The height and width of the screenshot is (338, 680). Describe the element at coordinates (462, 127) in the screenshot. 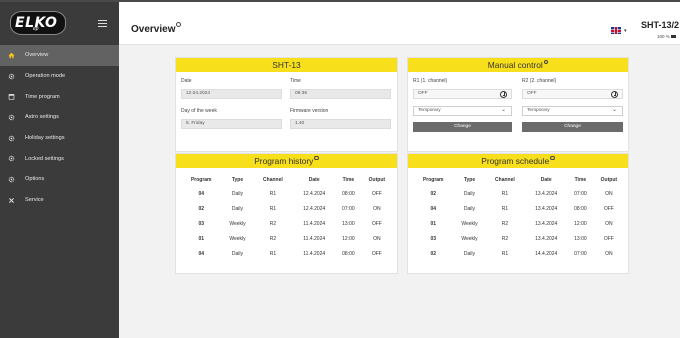

I see `r1-change-button: Change` at that location.